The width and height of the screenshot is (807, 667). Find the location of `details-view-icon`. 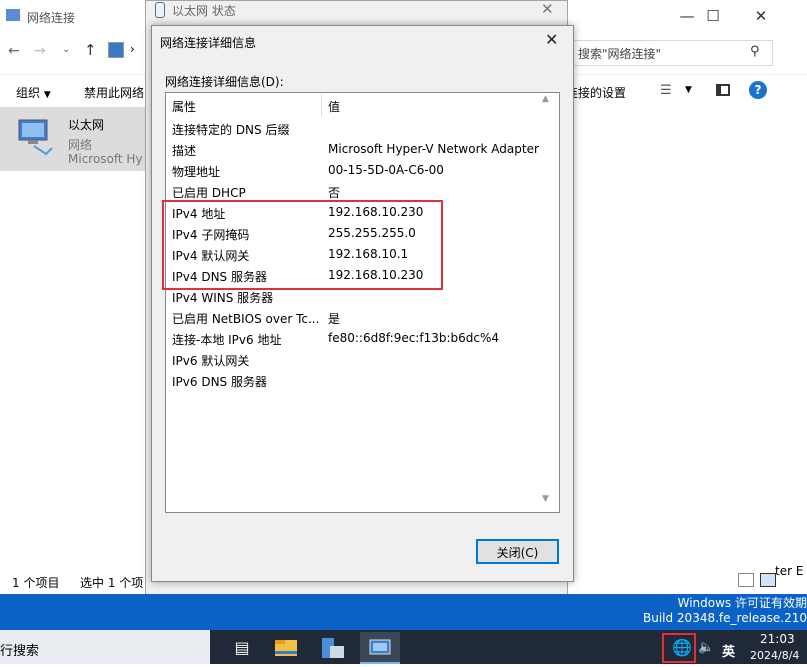

details-view-icon is located at coordinates (746, 580).